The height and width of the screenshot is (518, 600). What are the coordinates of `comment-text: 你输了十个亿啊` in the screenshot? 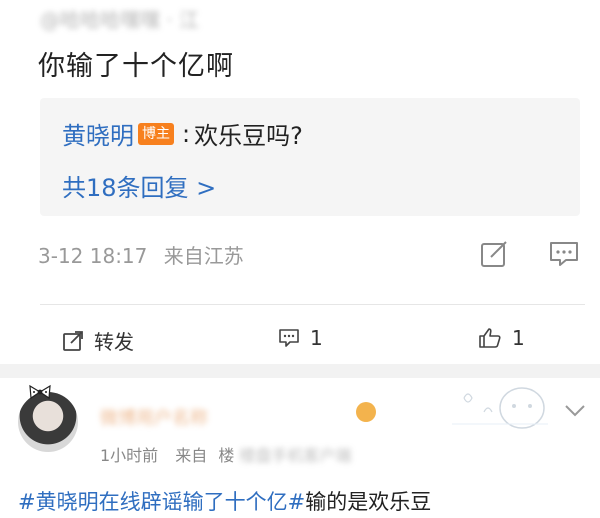 It's located at (136, 66).